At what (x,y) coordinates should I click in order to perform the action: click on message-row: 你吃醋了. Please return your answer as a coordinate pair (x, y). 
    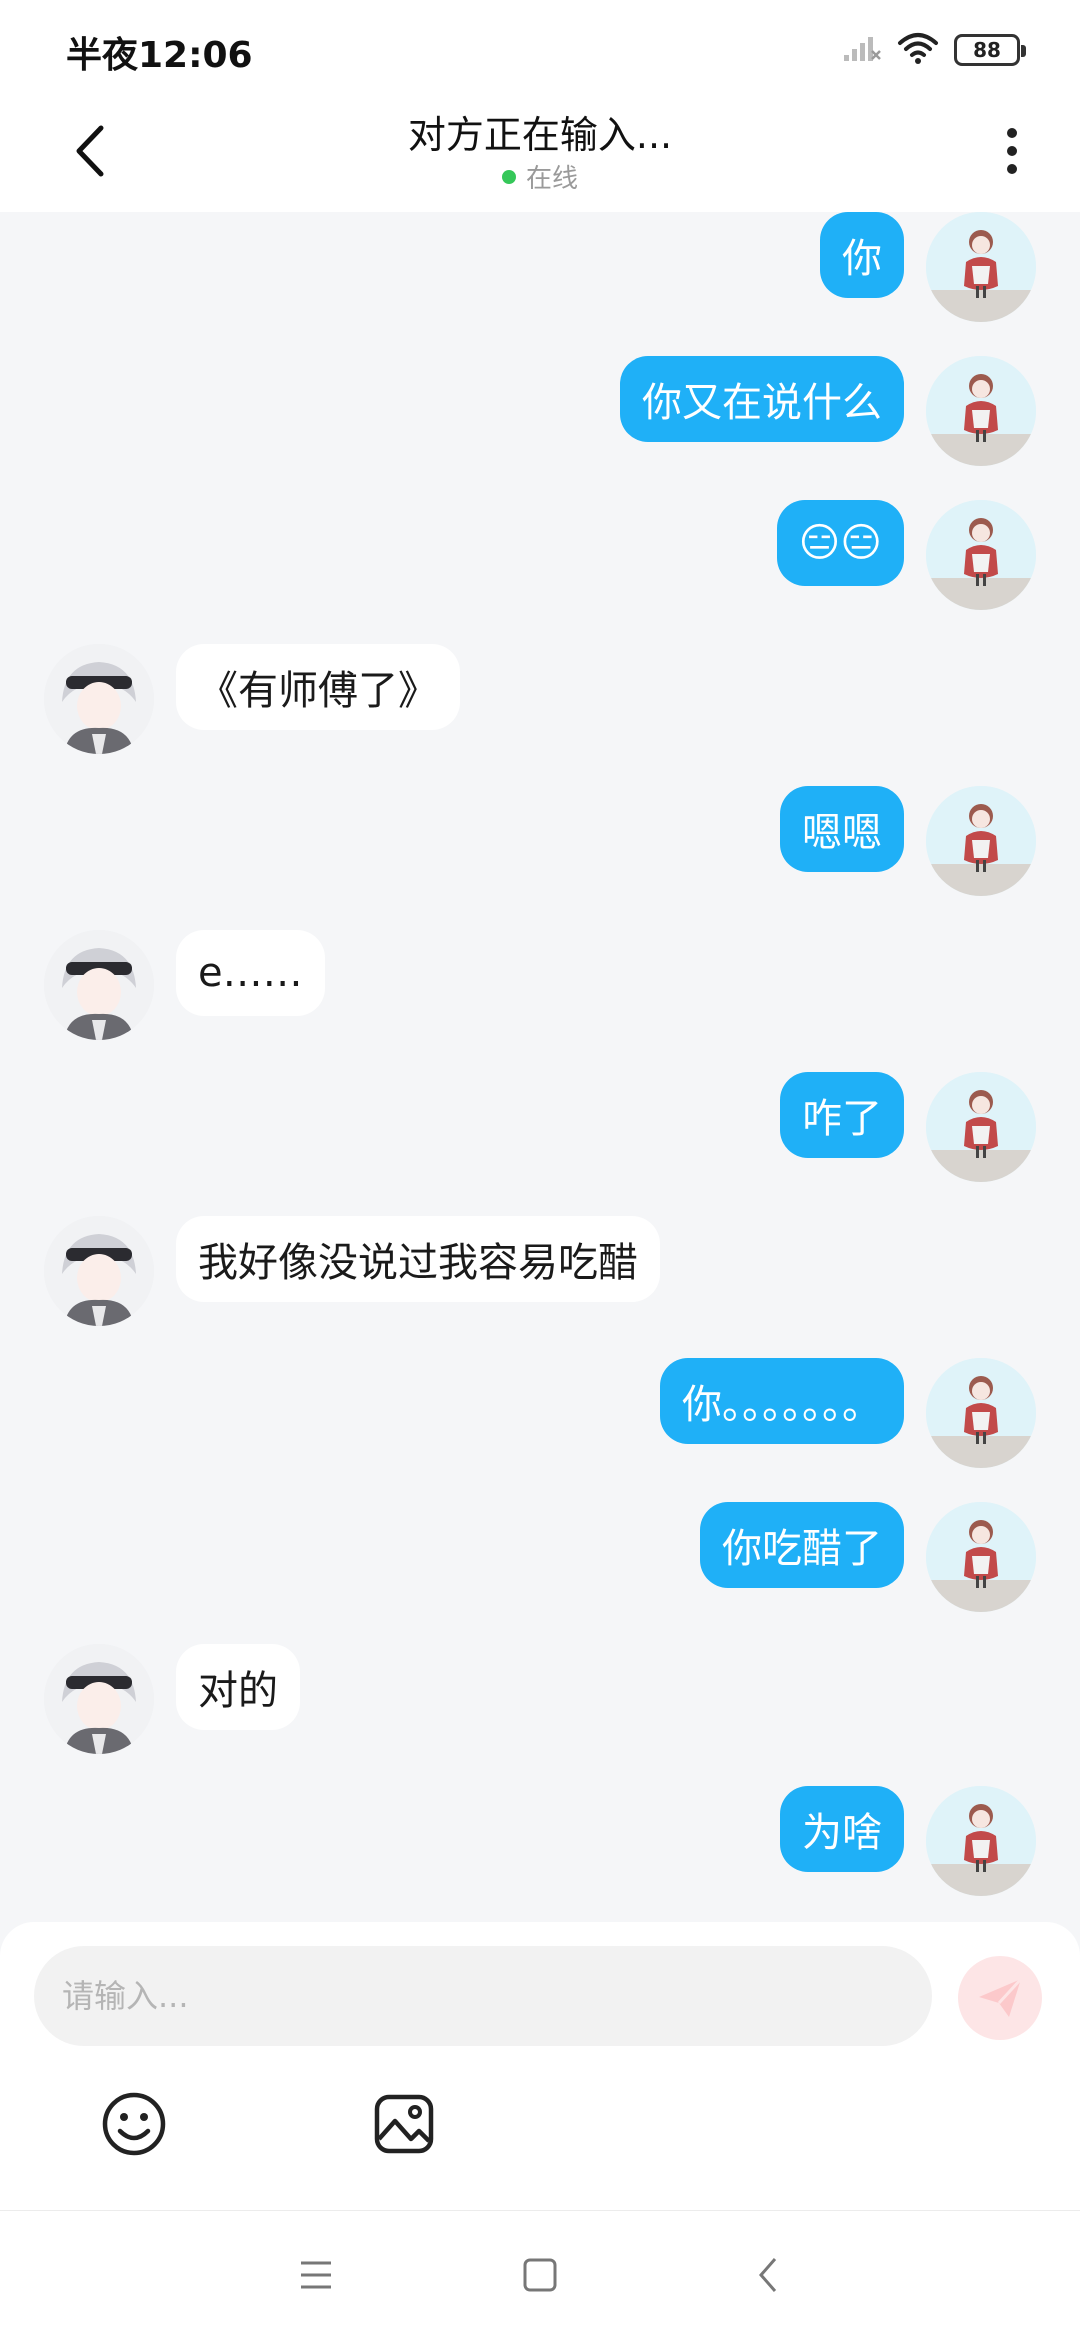
    Looking at the image, I should click on (540, 1557).